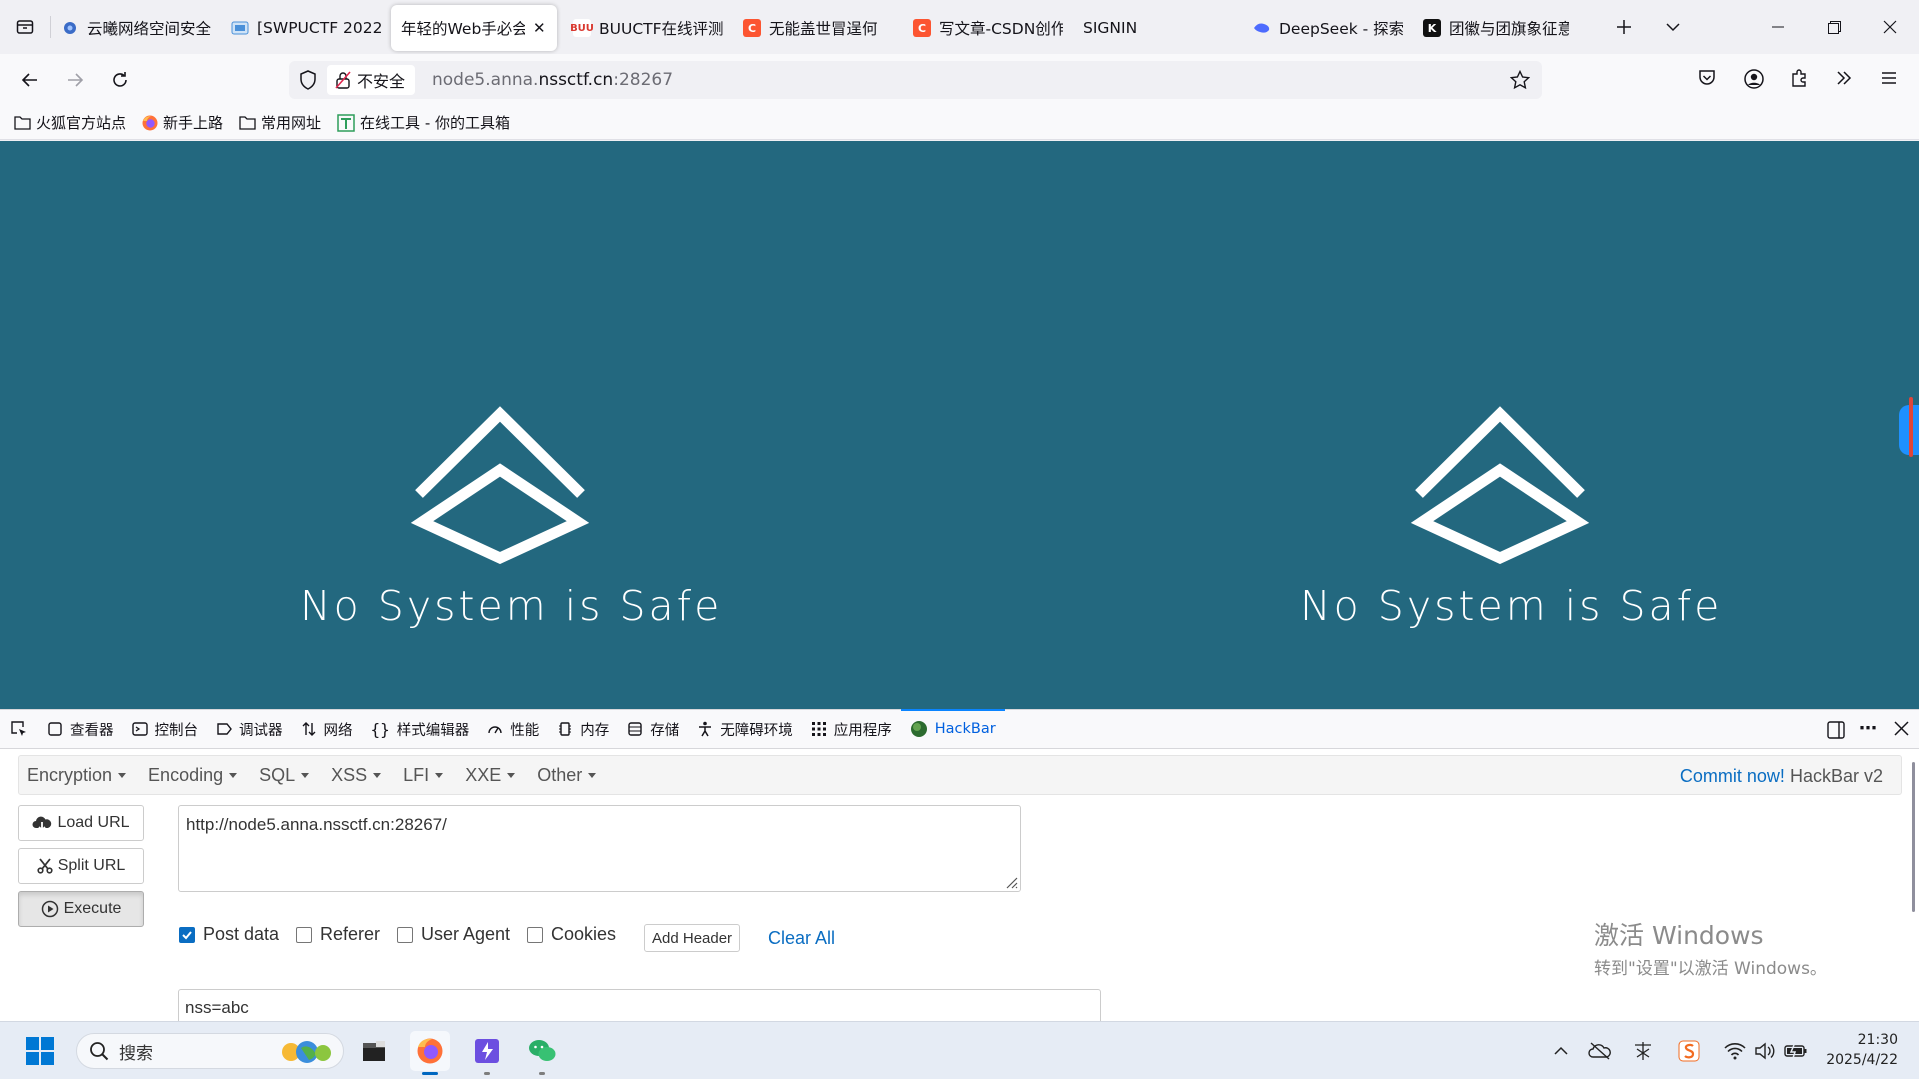 The height and width of the screenshot is (1079, 1919). I want to click on add-header-button: Add Header, so click(692, 938).